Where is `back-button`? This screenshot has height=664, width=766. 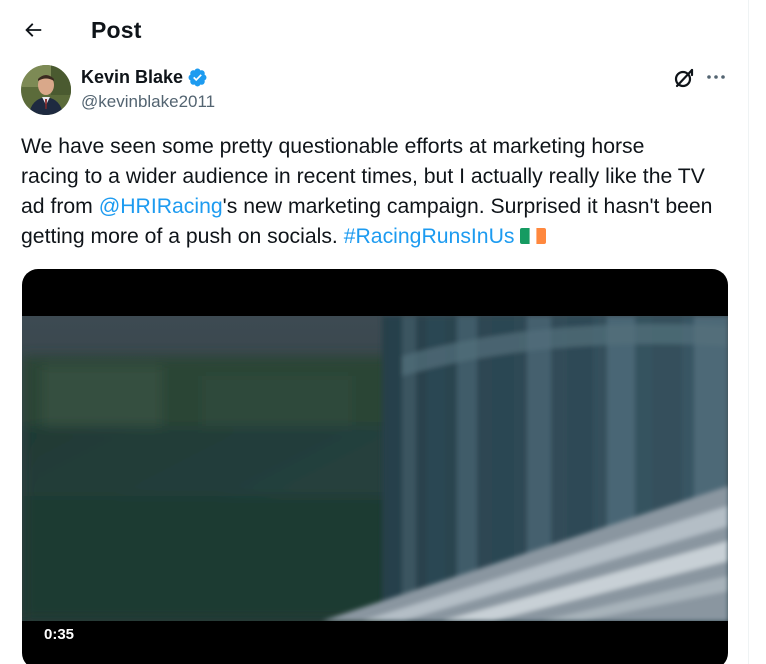 back-button is located at coordinates (33, 30).